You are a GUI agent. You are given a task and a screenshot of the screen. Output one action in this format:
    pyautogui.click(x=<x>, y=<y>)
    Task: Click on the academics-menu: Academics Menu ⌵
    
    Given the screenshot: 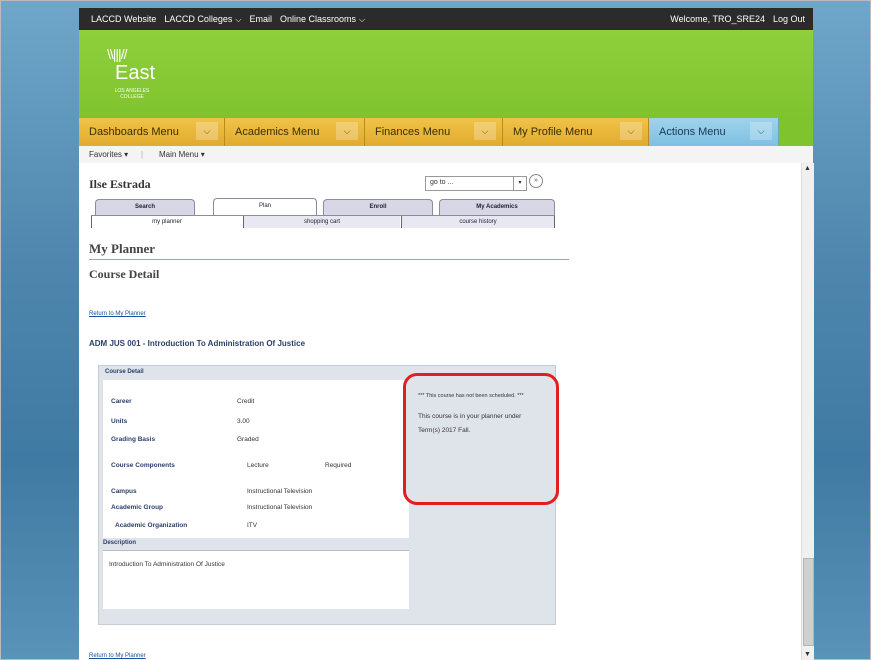 What is the action you would take?
    pyautogui.click(x=295, y=132)
    